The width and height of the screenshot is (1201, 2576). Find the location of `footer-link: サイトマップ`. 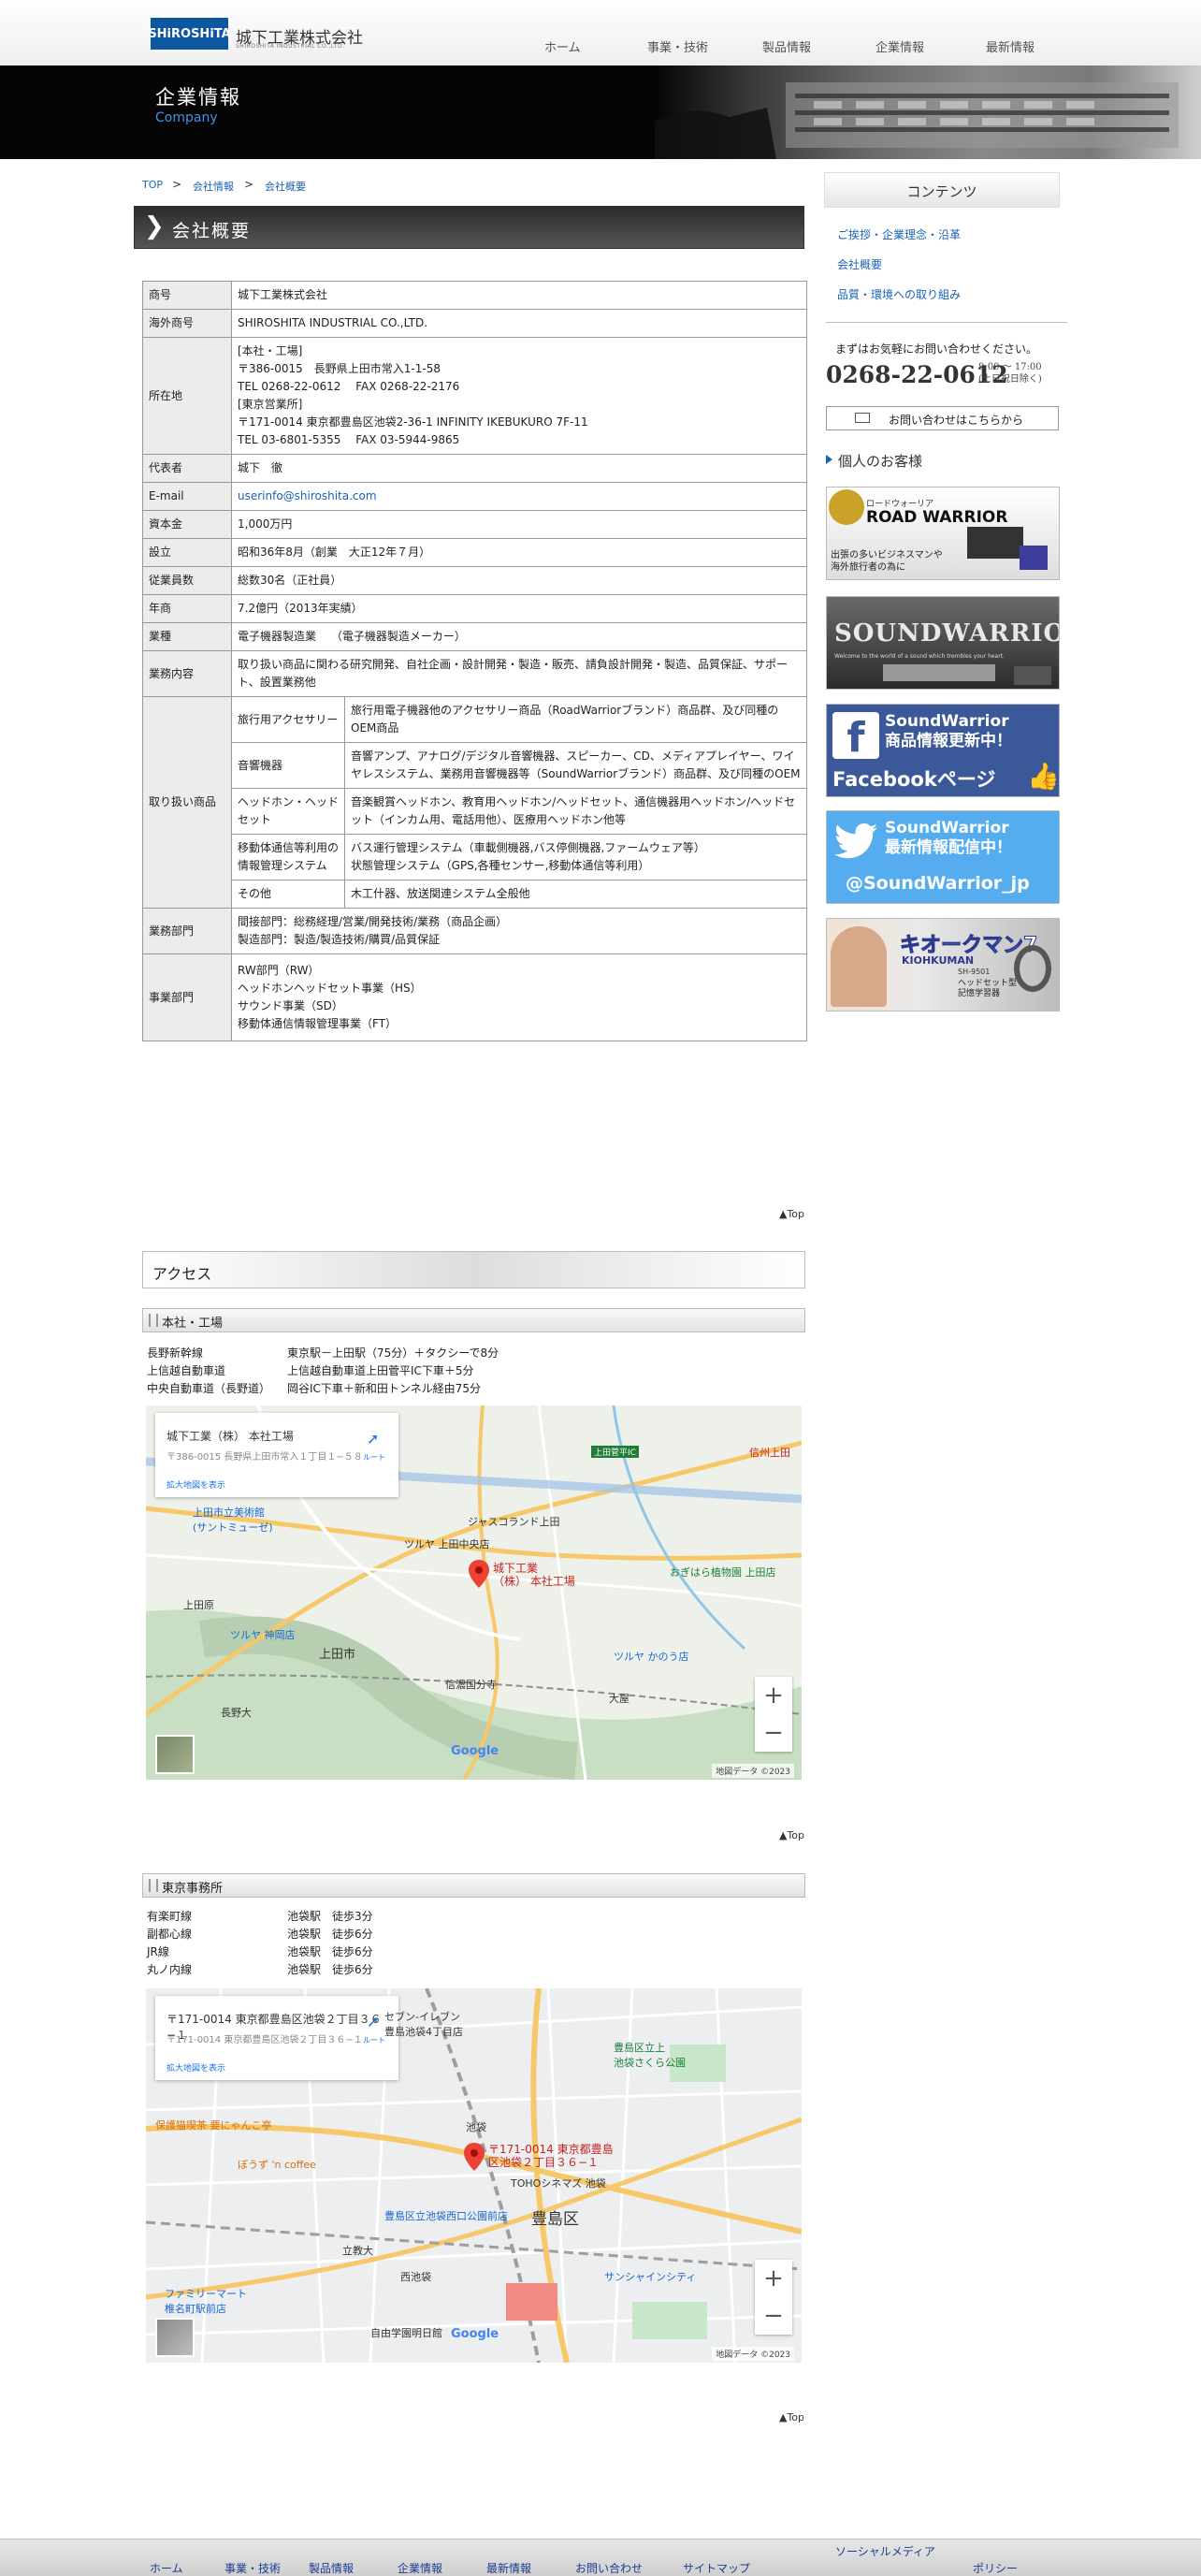

footer-link: サイトマップ is located at coordinates (716, 2568).